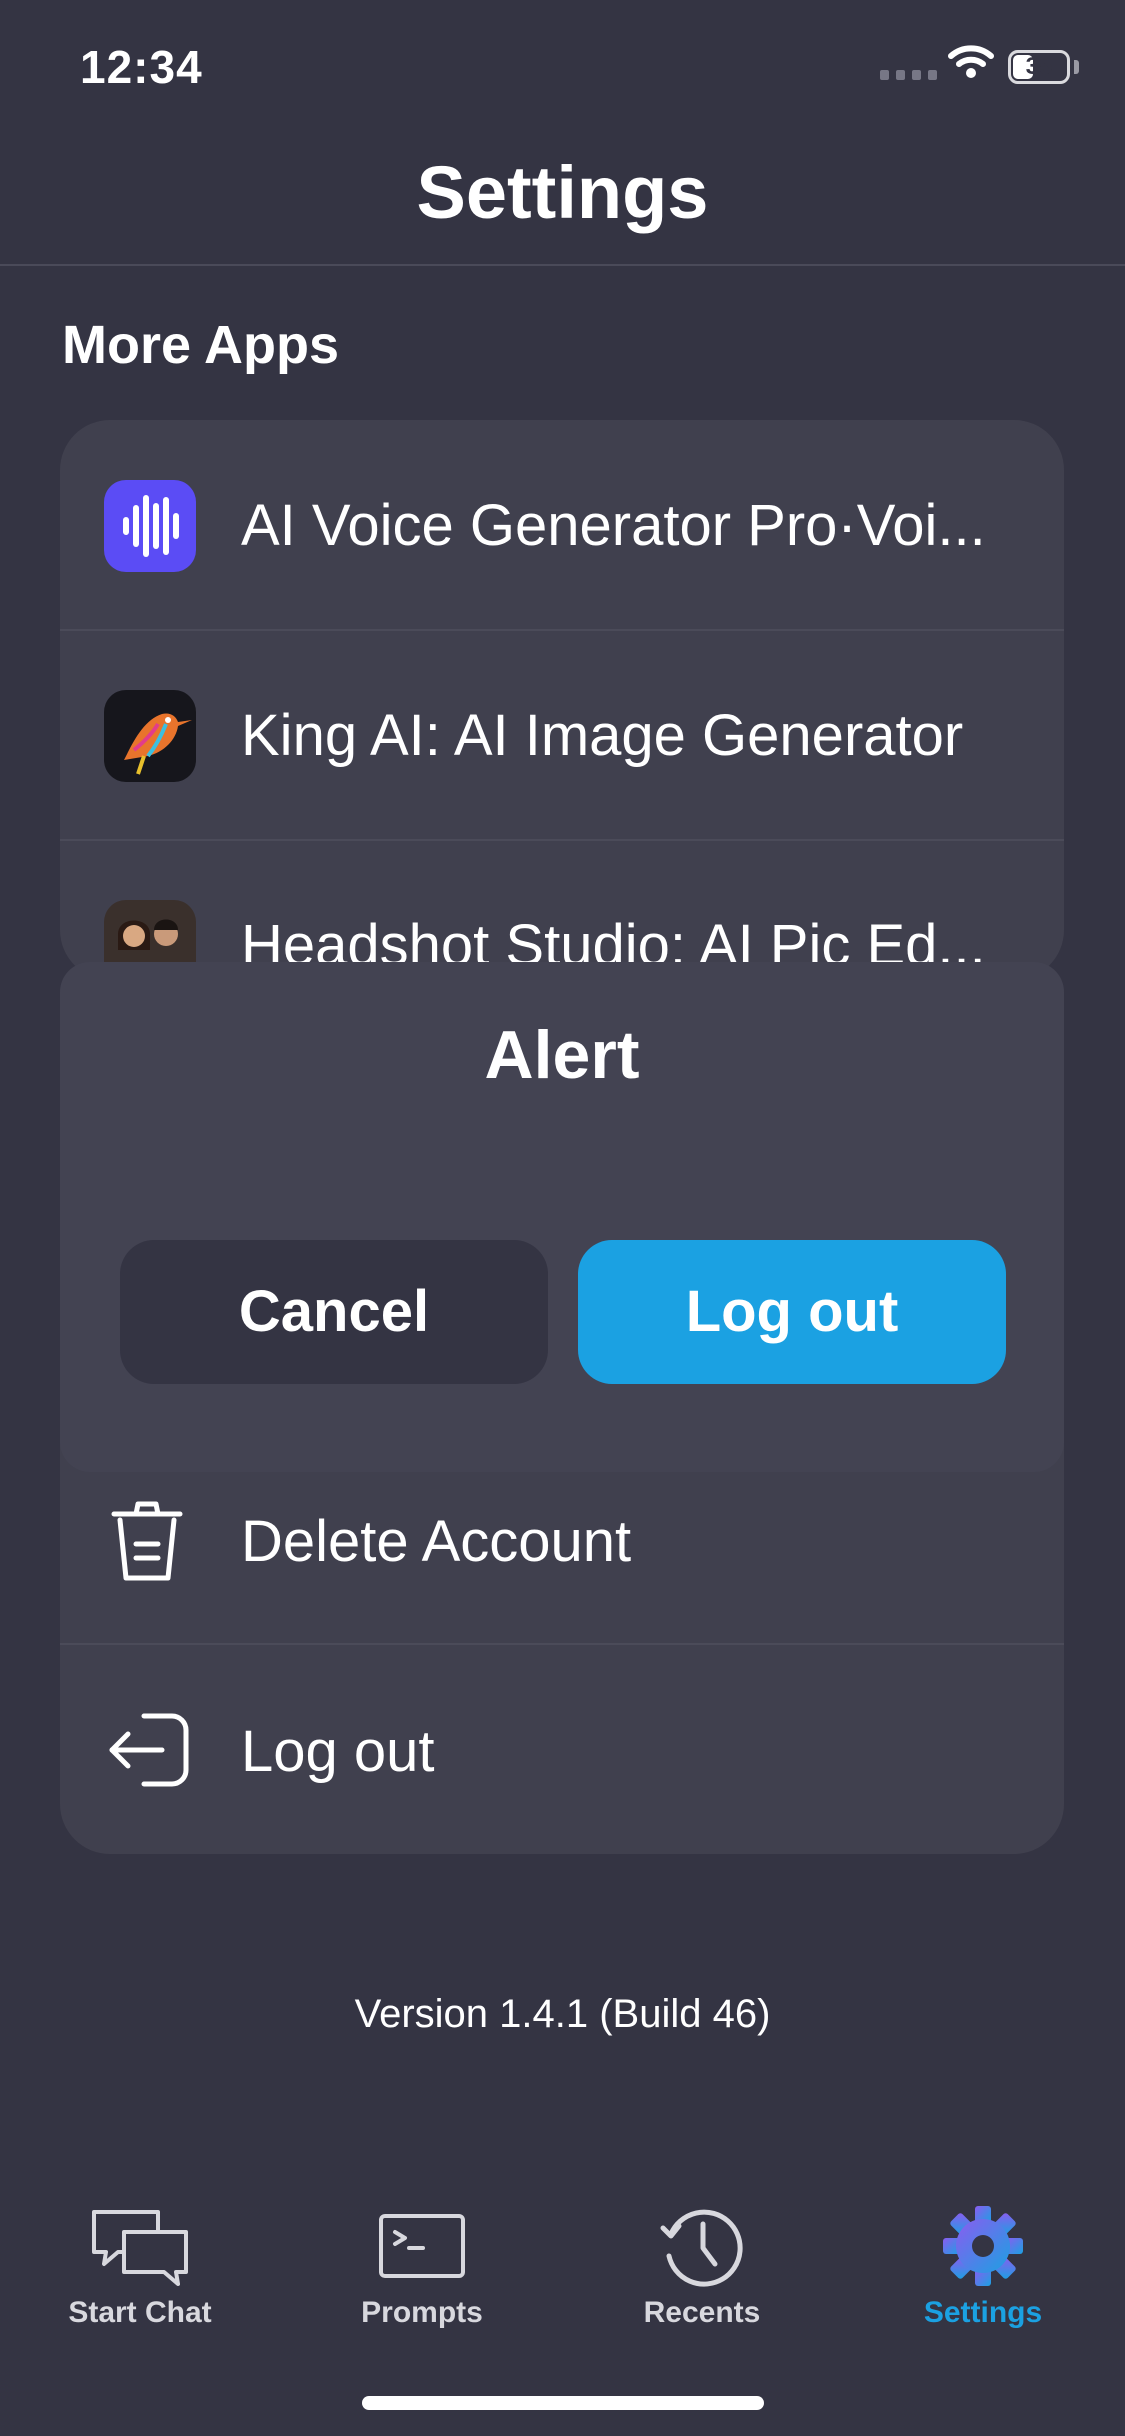 The height and width of the screenshot is (2436, 1125). I want to click on trash-icon, so click(147, 1541).